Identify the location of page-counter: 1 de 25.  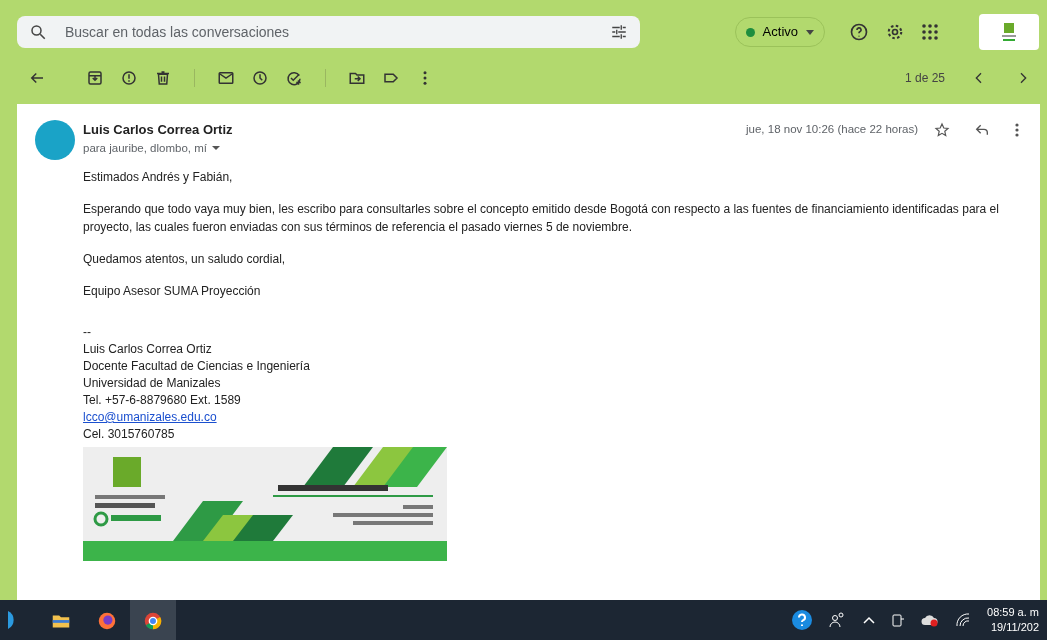
(924, 78).